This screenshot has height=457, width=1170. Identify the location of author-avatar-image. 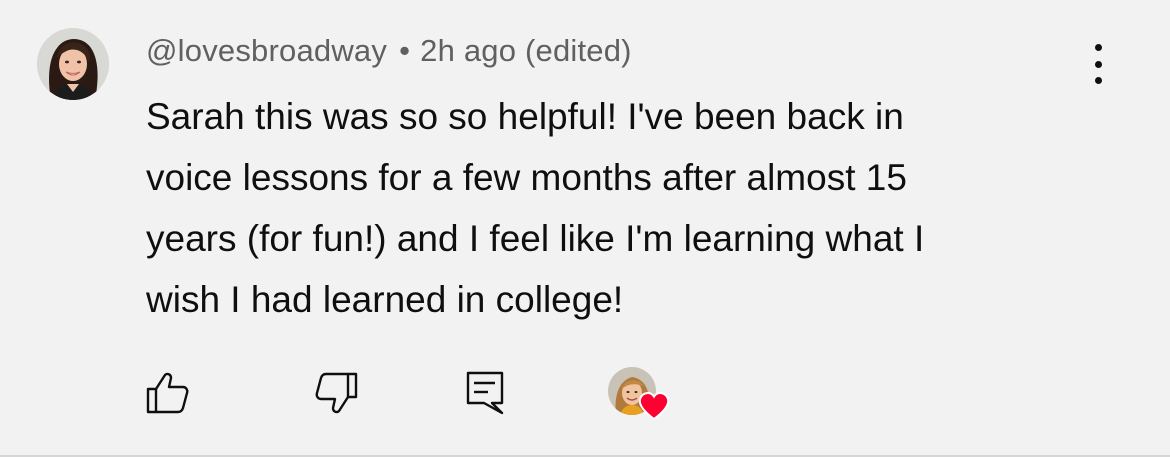
(73, 64).